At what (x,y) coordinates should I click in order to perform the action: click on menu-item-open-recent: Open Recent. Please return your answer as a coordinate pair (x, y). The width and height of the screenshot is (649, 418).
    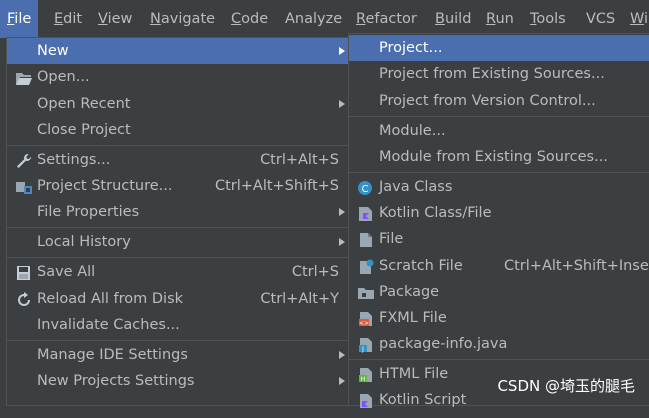
    Looking at the image, I should click on (178, 104).